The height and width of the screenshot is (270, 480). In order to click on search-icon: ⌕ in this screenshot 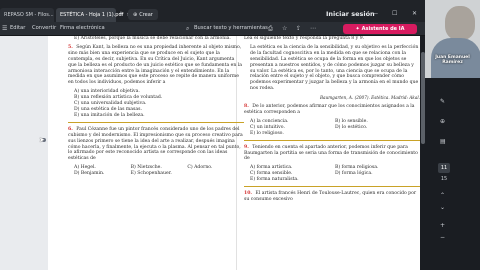, I will do `click(188, 28)`.